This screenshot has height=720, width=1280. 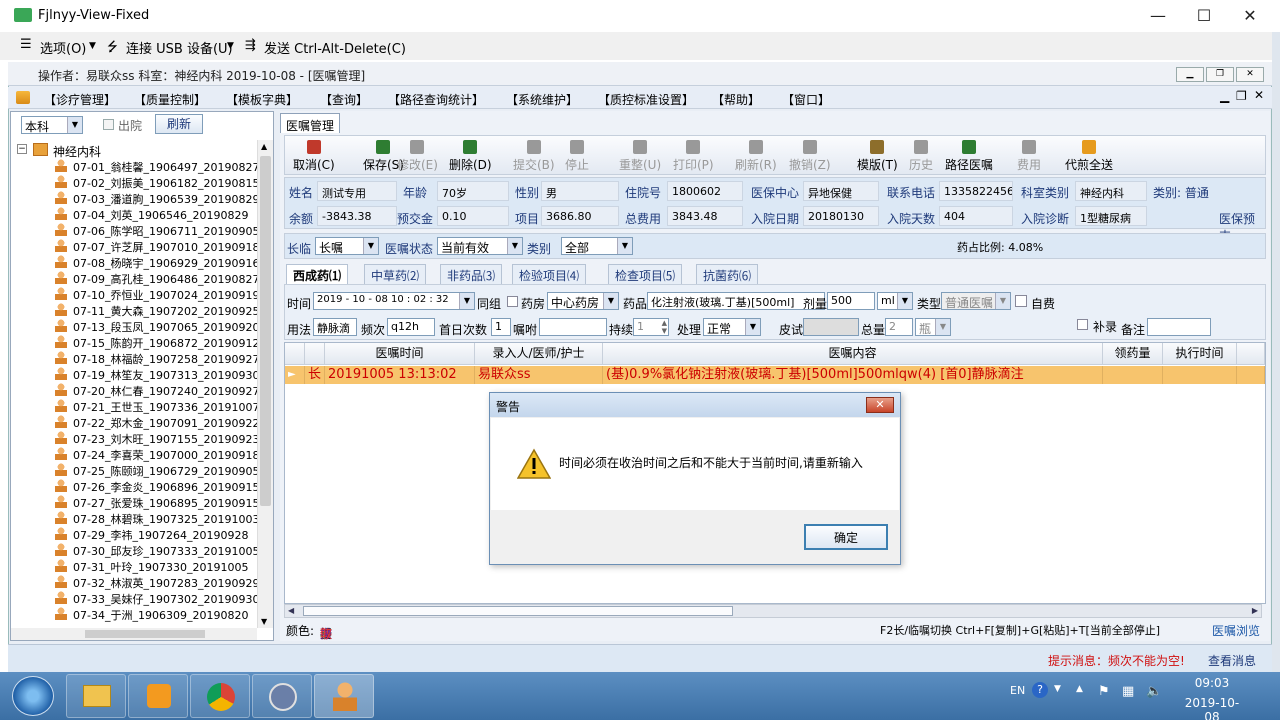 I want to click on scroll-thumb, so click(x=265, y=331).